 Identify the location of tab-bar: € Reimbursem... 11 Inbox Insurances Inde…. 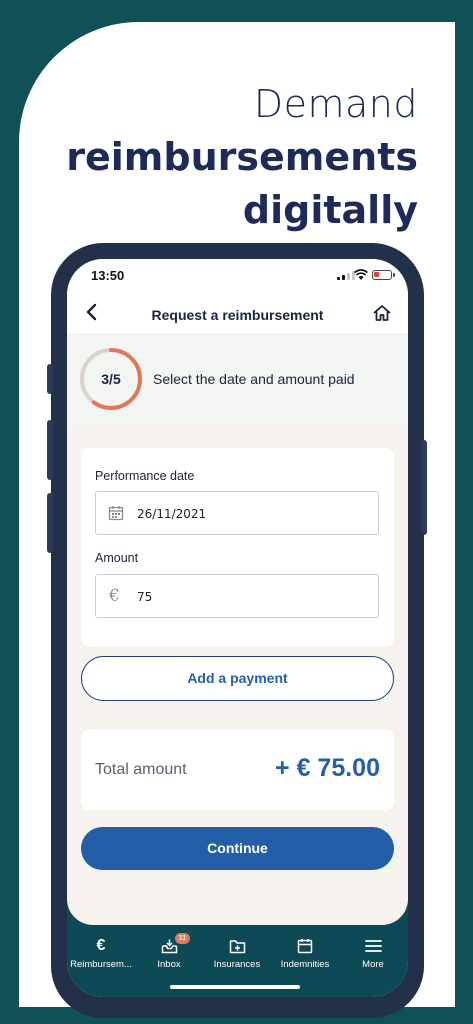
(237, 948).